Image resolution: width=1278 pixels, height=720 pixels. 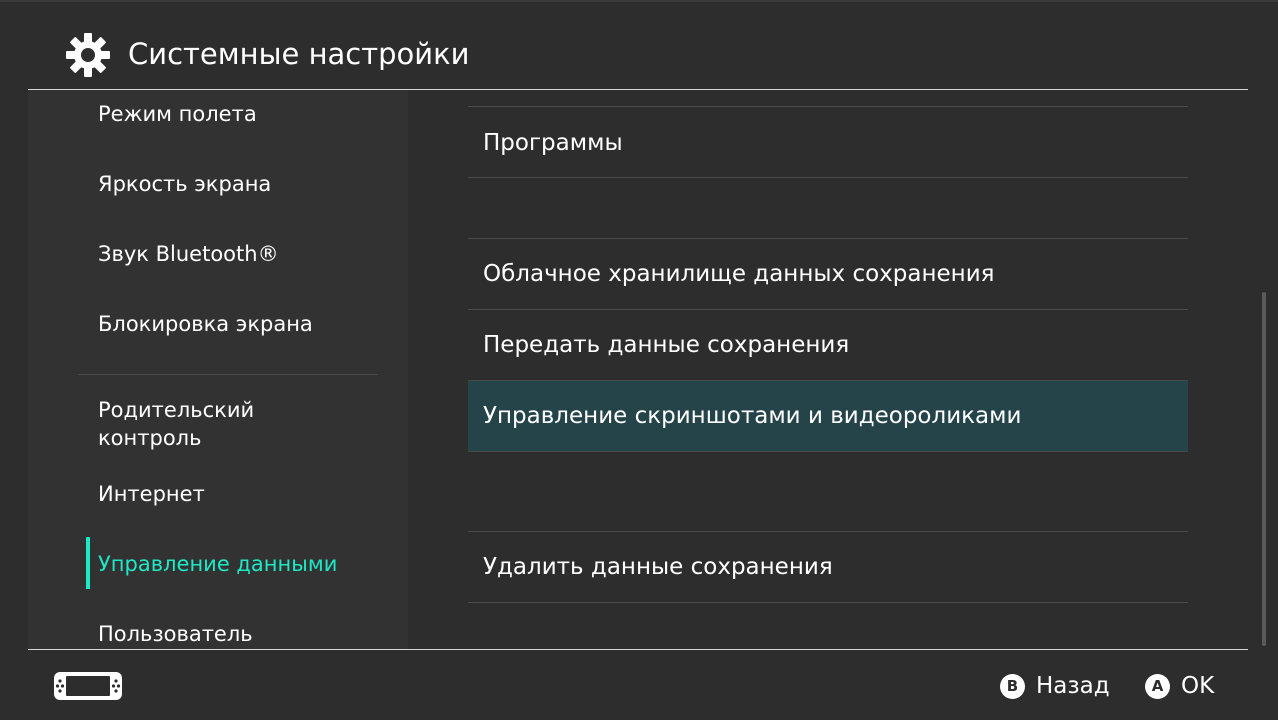 I want to click on list-item-cloud-save-data: Облачное хранилище данных сохранения, so click(x=739, y=274).